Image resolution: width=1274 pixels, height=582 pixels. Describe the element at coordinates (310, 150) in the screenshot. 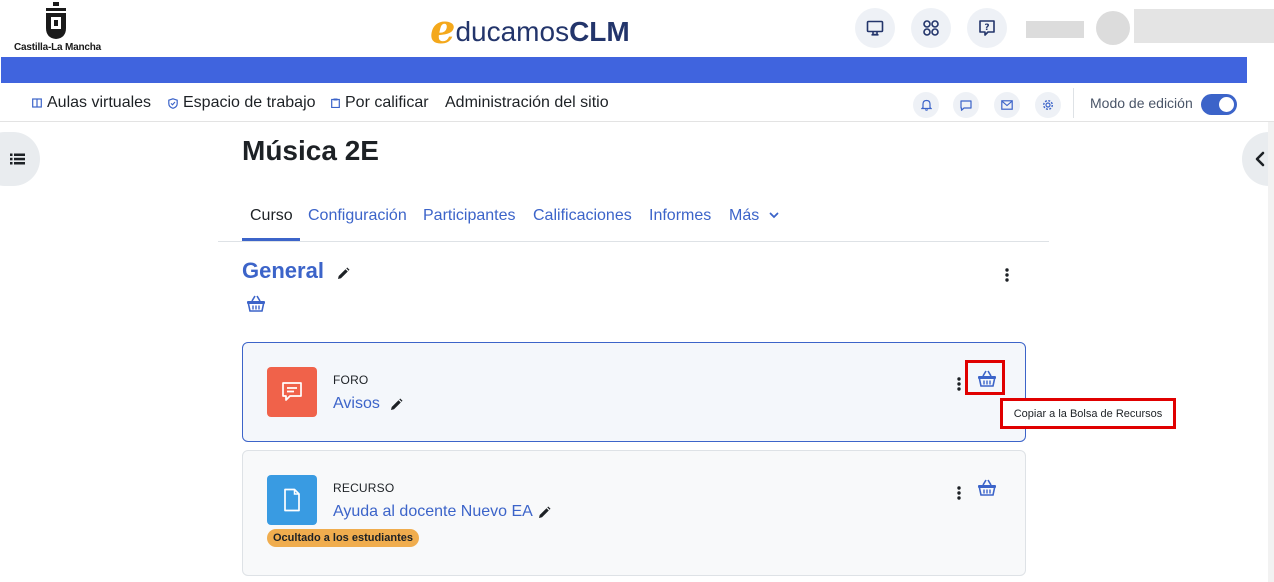

I see `page-title: Música 2E` at that location.